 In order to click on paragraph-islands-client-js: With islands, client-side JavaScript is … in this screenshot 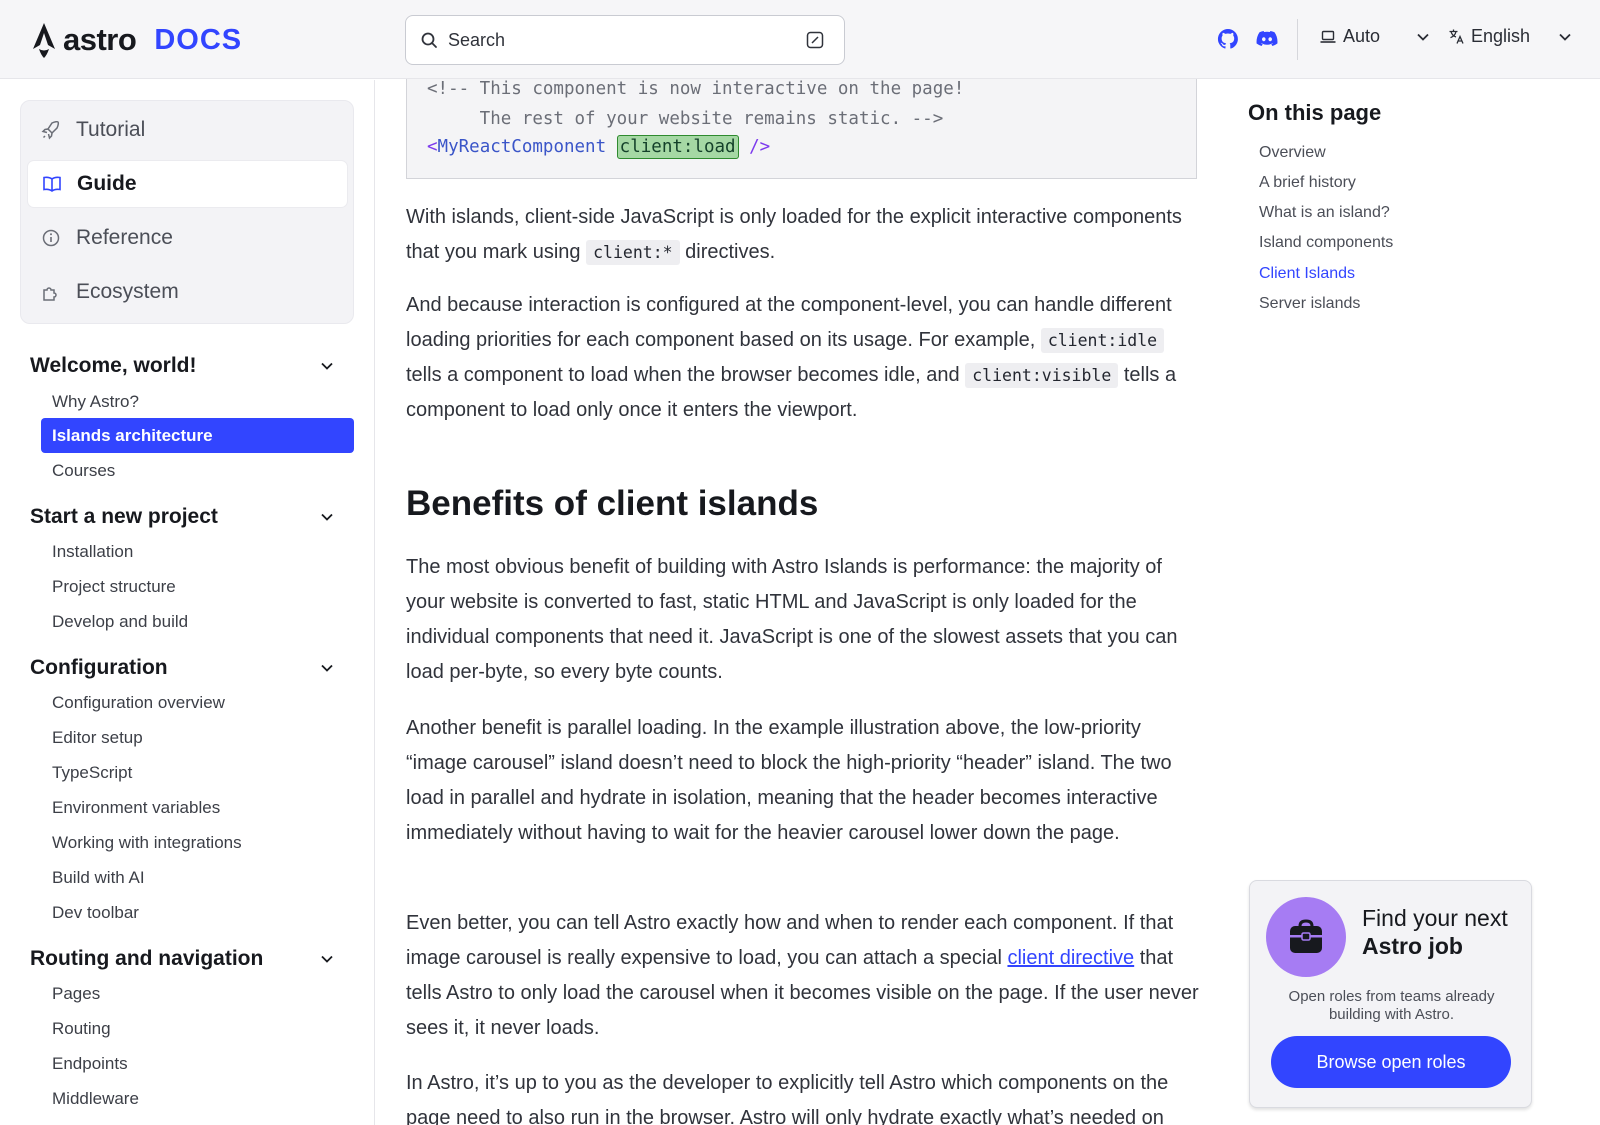, I will do `click(803, 235)`.